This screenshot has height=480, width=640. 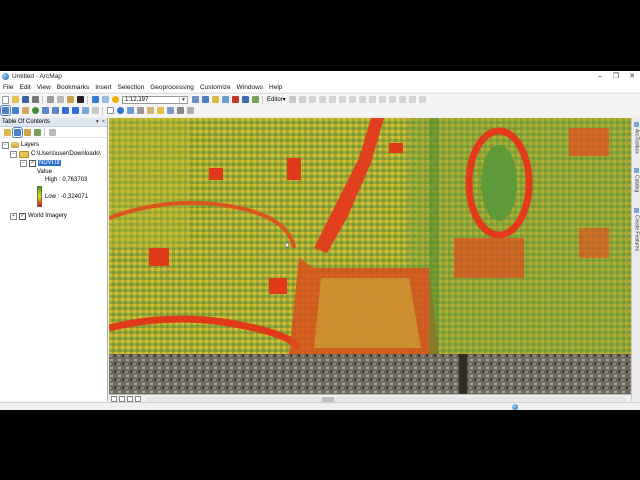 I want to click on paste-icon, so click(x=70, y=99).